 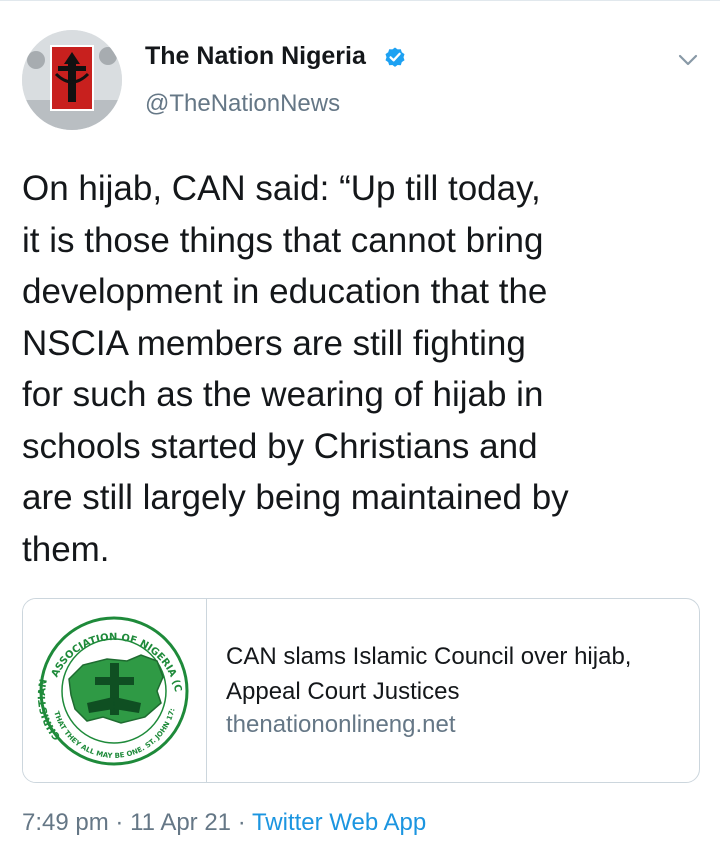 I want to click on top-divider, so click(x=360, y=0).